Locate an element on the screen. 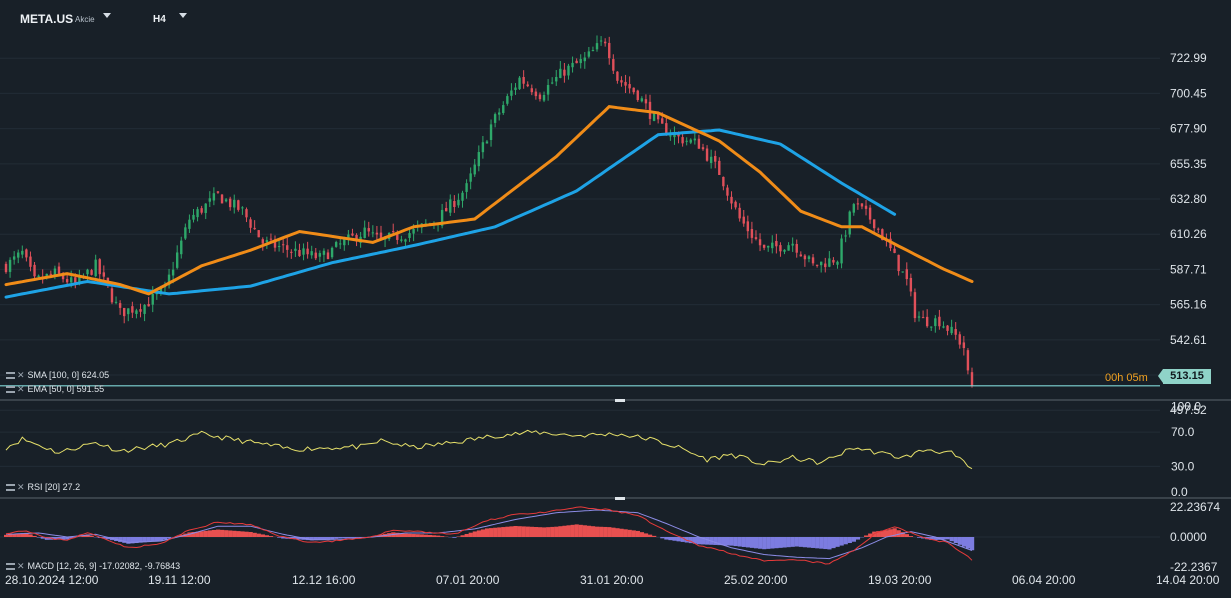  ema-legend: ✕ EMA [50, 0] 591.55 is located at coordinates (55, 389).